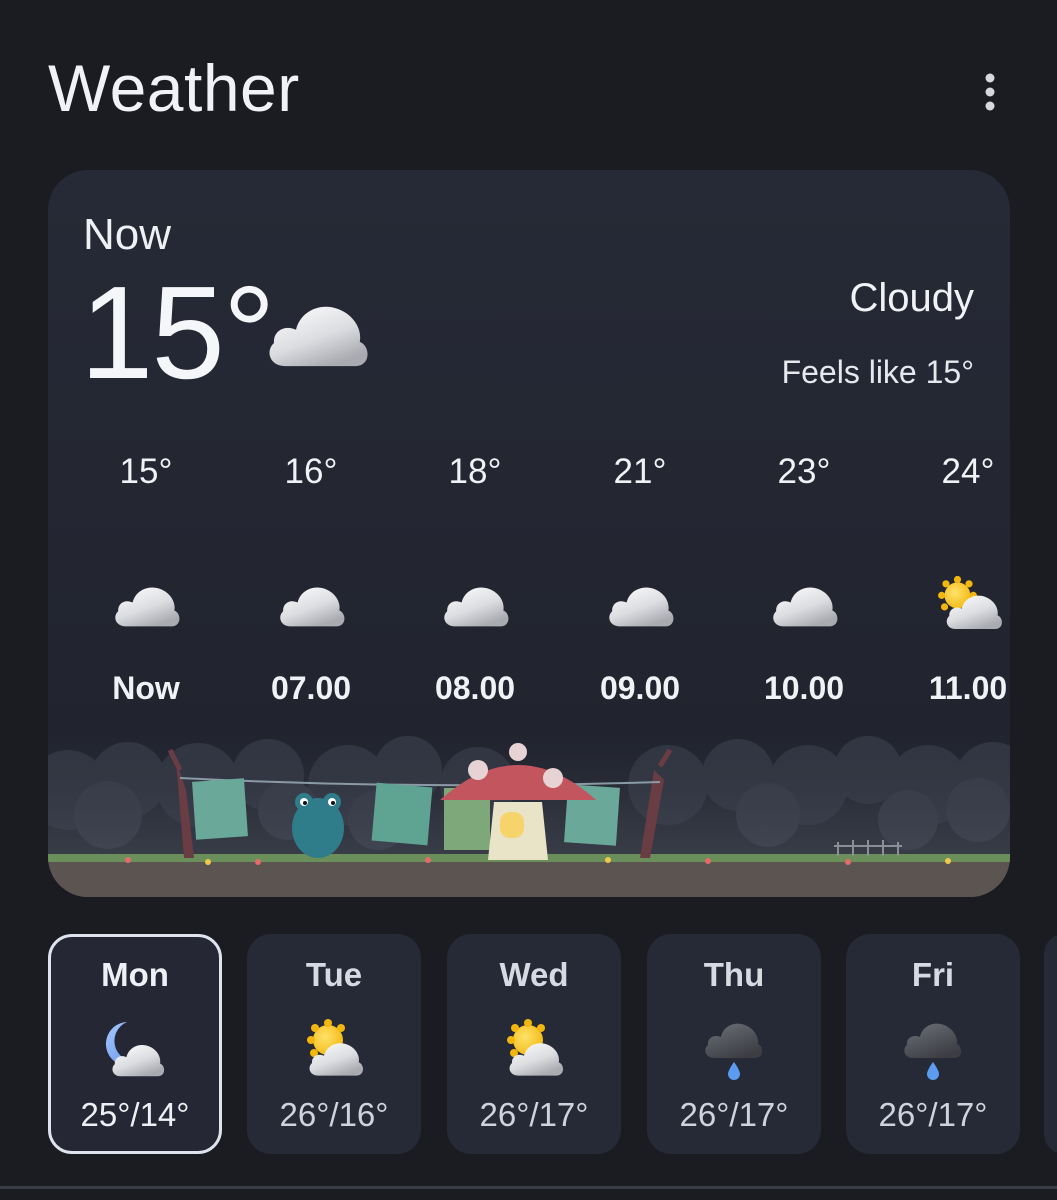 This screenshot has width=1057, height=1200. What do you see at coordinates (146, 471) in the screenshot?
I see `hourly-temp: 15°` at bounding box center [146, 471].